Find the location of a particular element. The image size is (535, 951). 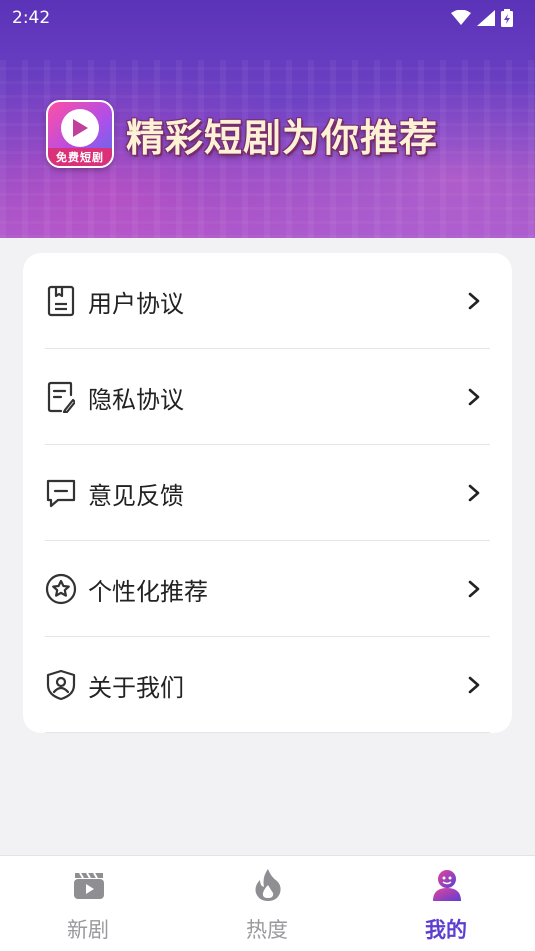

logo-label: 免费短剧 is located at coordinates (80, 157).